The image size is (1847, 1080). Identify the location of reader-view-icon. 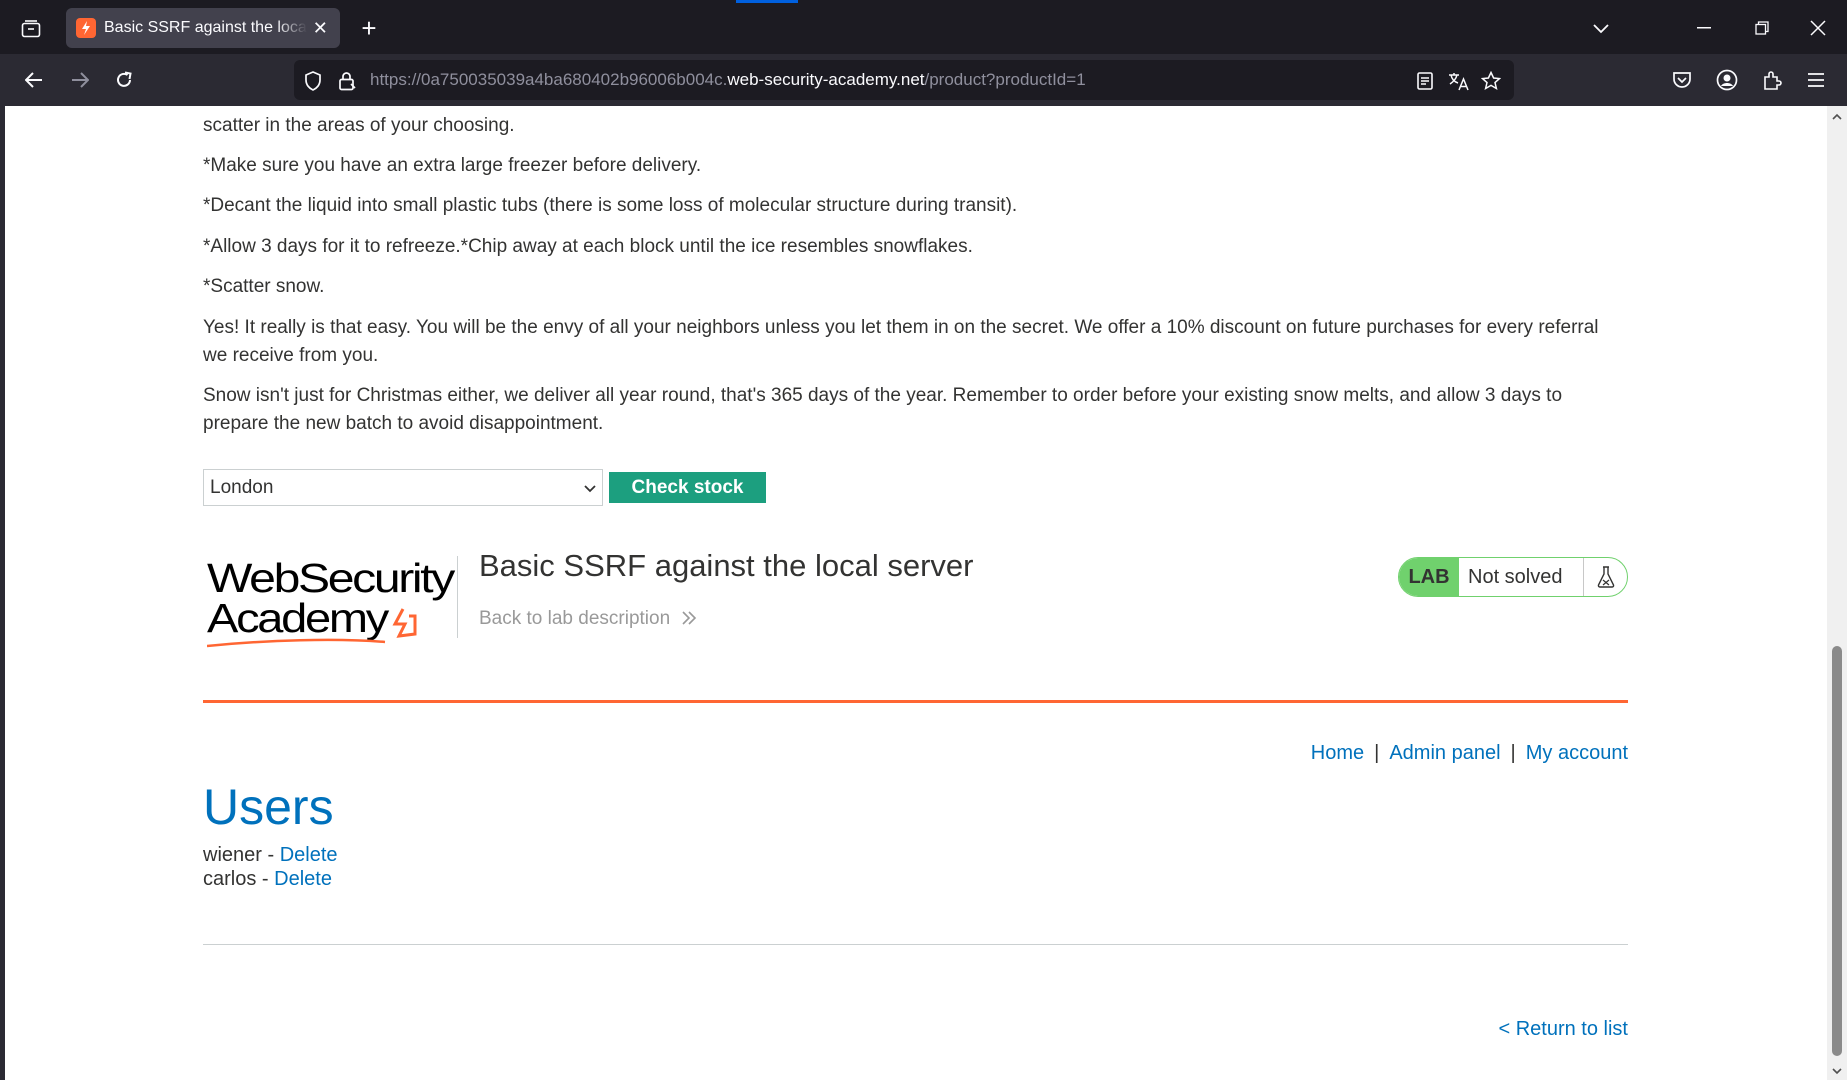
(1425, 81).